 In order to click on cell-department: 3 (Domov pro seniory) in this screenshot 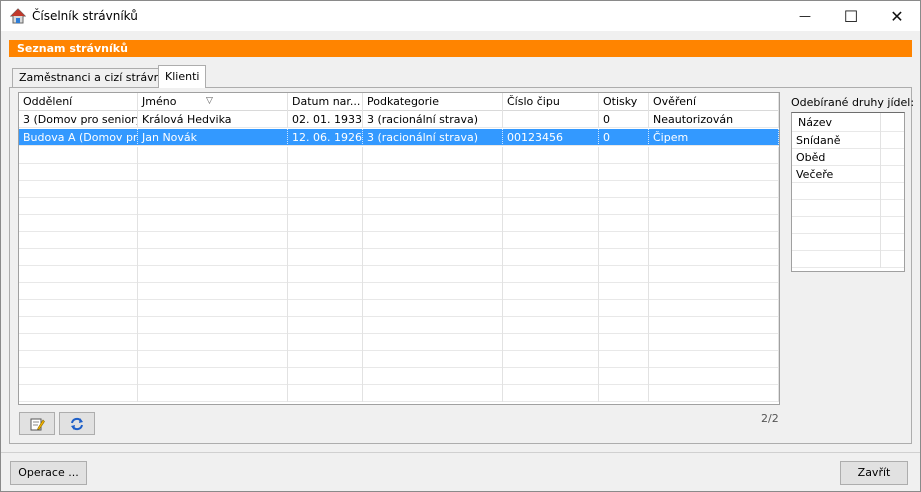, I will do `click(78, 119)`.